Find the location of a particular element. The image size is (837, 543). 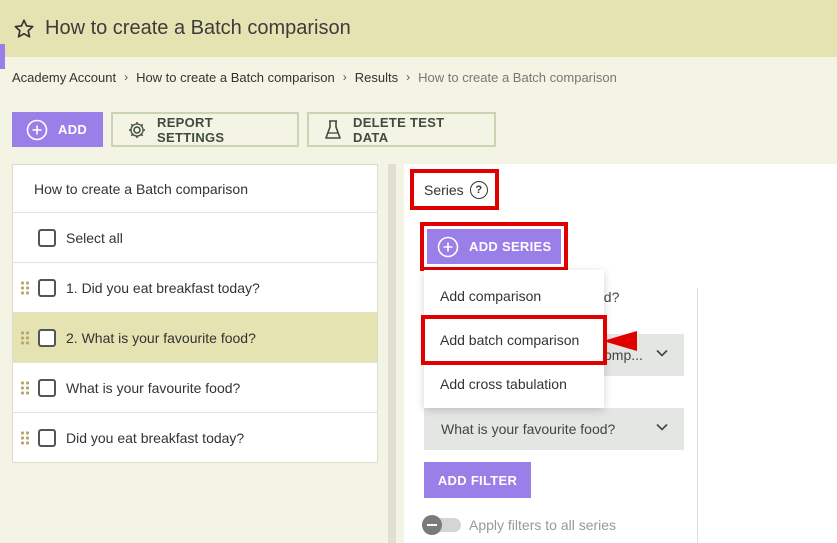

question-row: What is your favourite food? is located at coordinates (195, 388).